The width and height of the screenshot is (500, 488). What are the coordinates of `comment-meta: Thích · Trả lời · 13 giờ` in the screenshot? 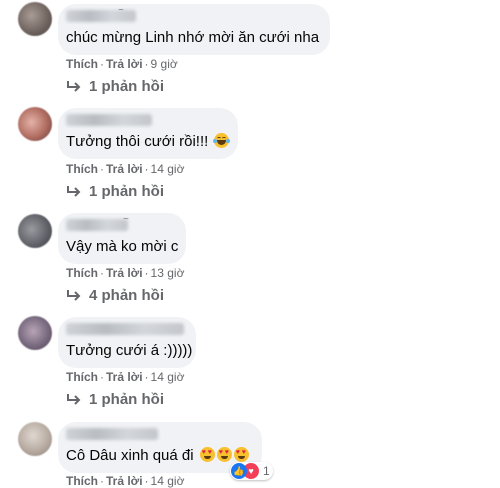 It's located at (125, 273).